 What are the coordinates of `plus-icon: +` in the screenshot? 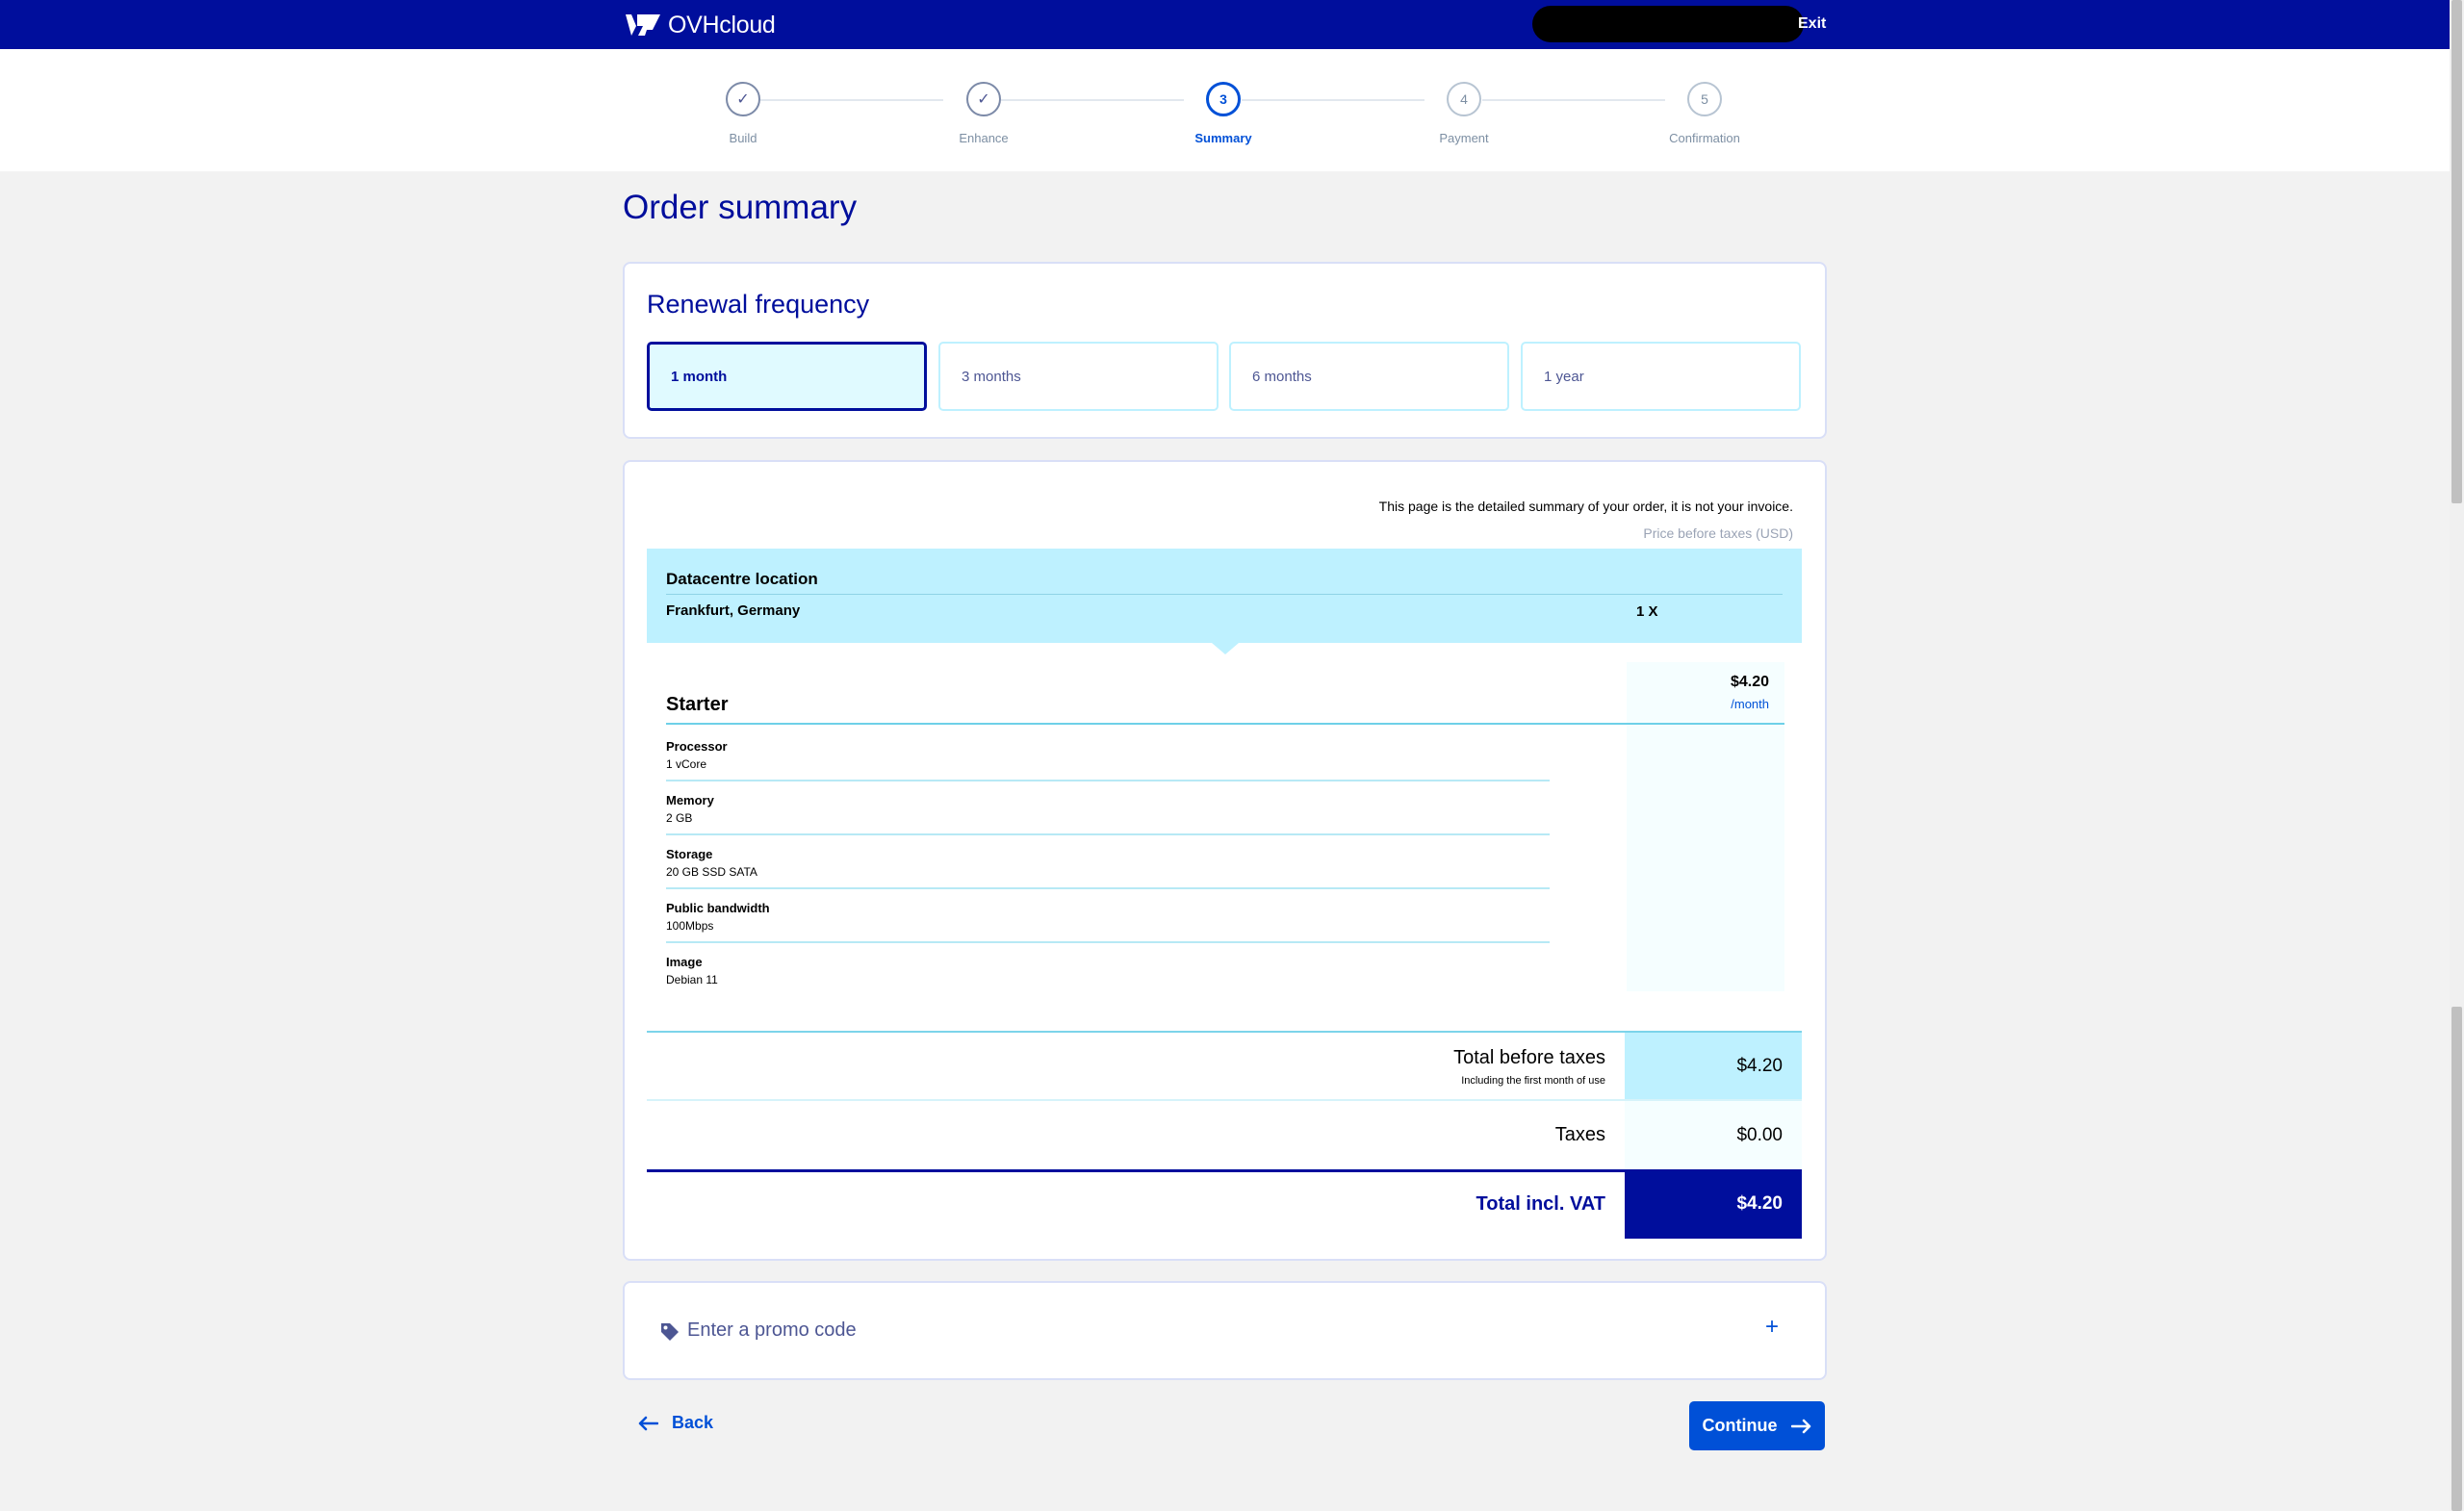 It's located at (1772, 1327).